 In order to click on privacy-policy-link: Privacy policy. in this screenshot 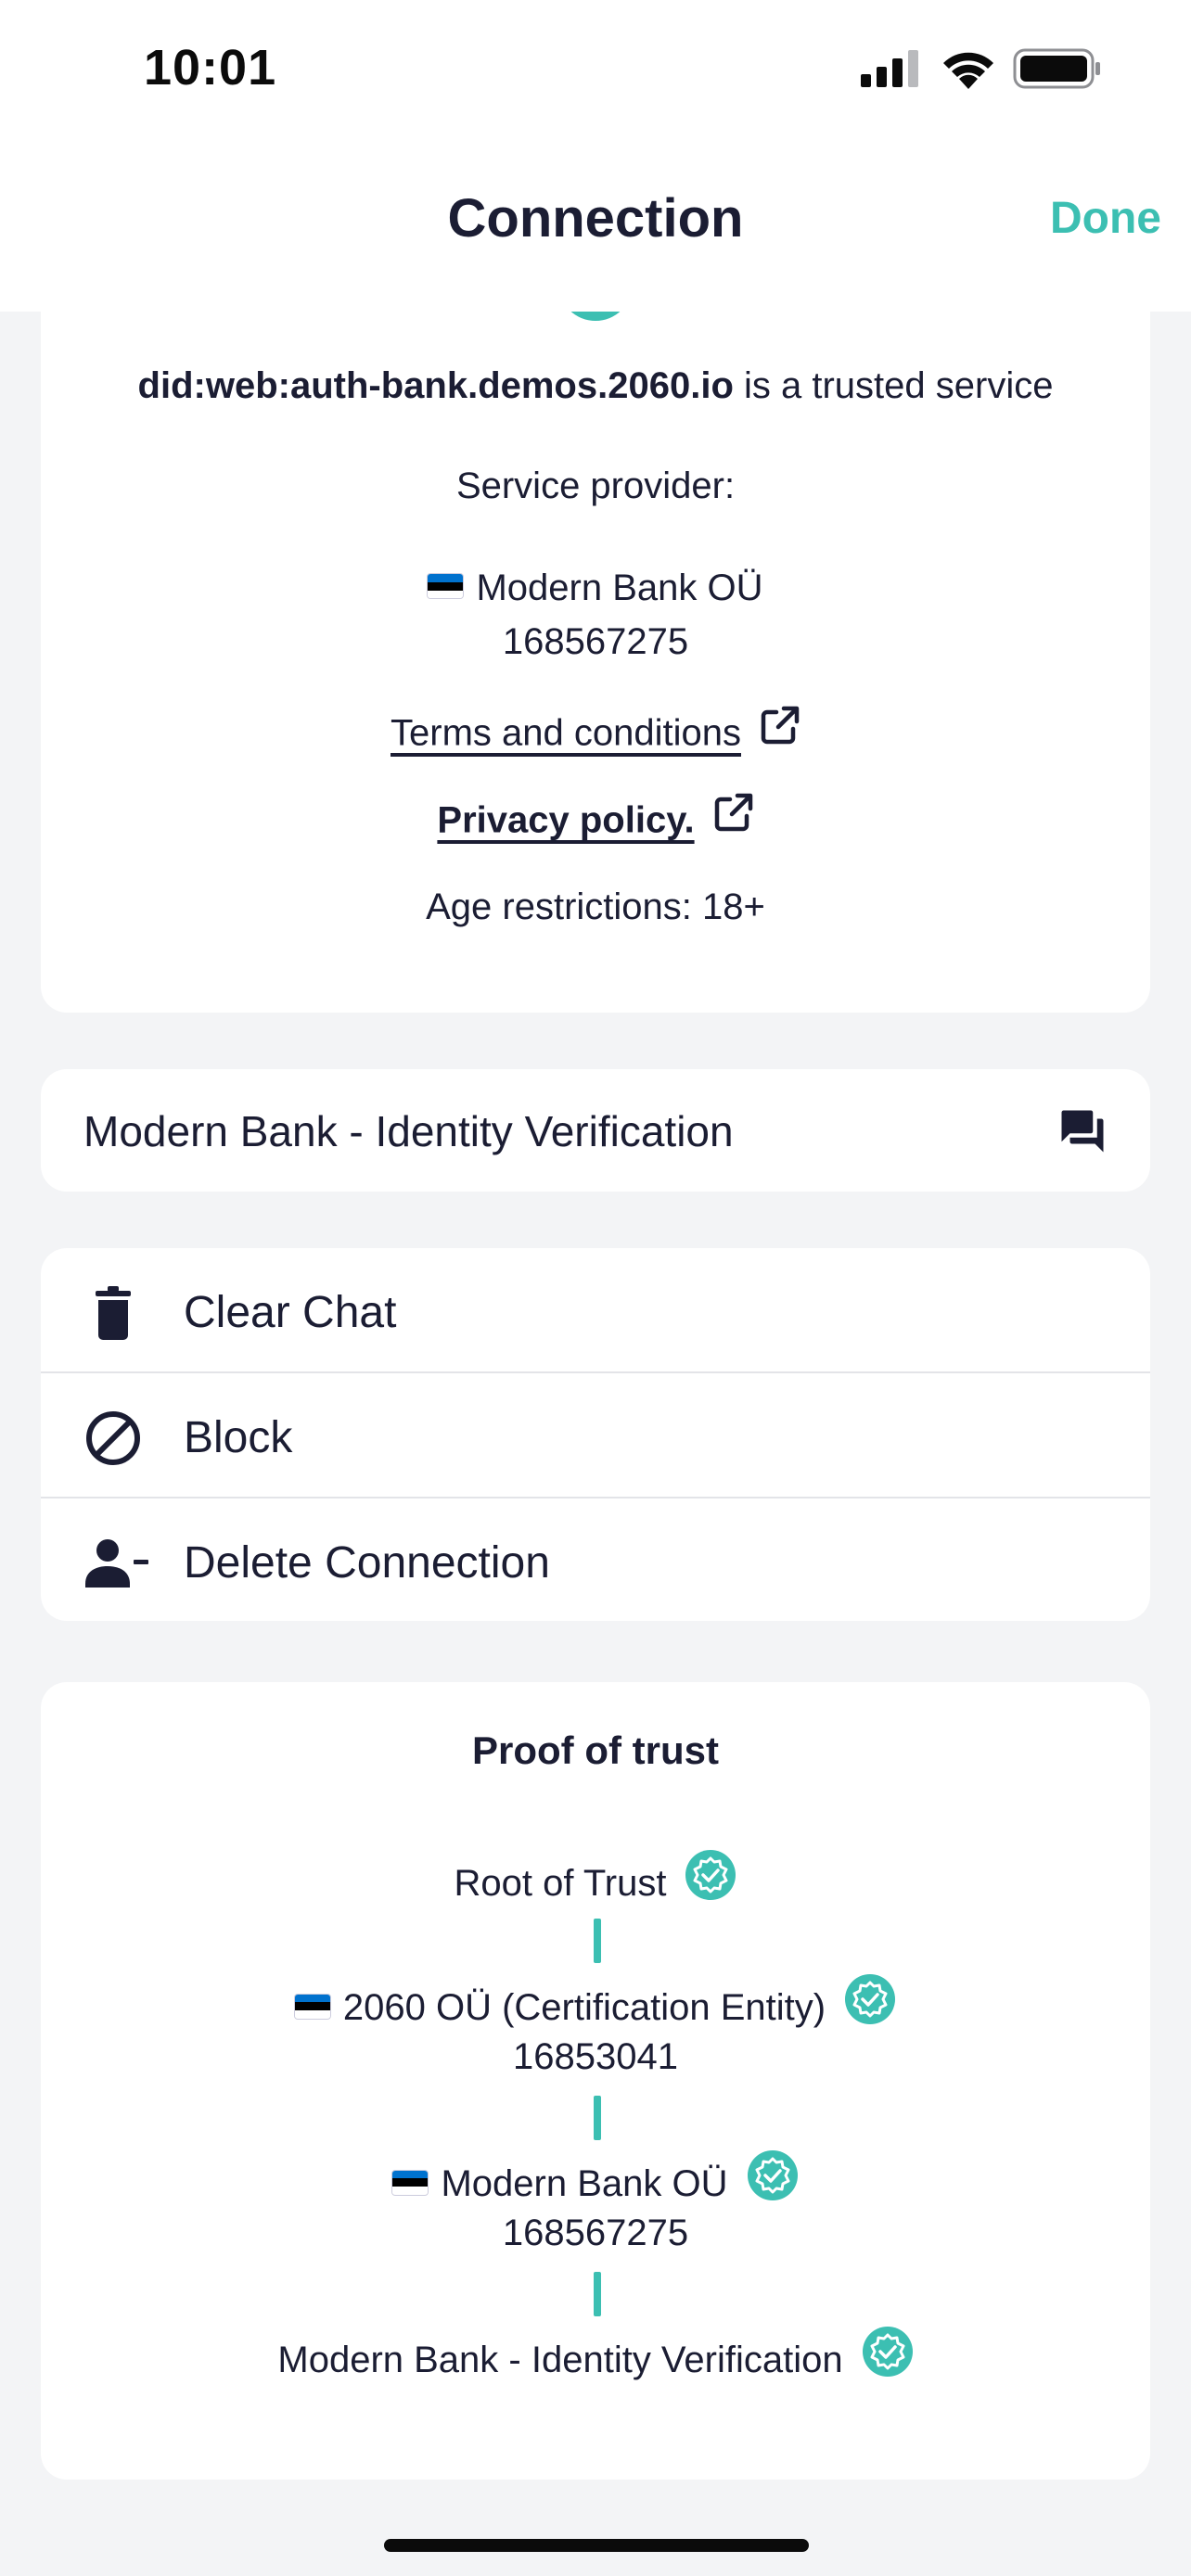, I will do `click(565, 820)`.